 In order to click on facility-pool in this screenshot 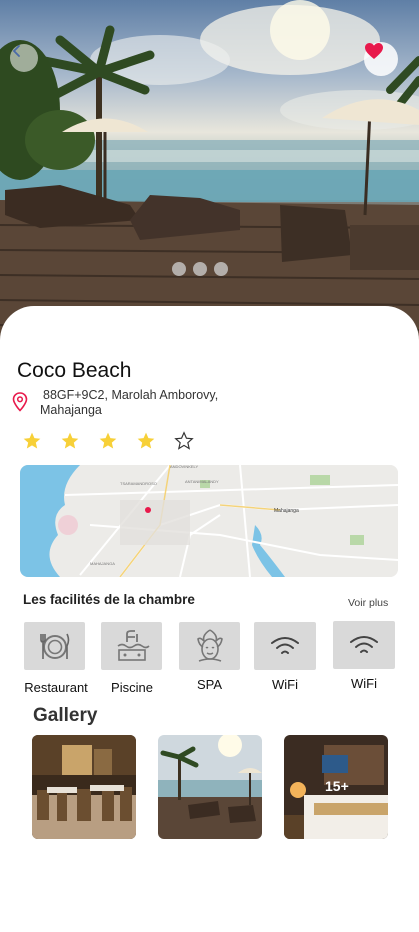, I will do `click(131, 646)`.